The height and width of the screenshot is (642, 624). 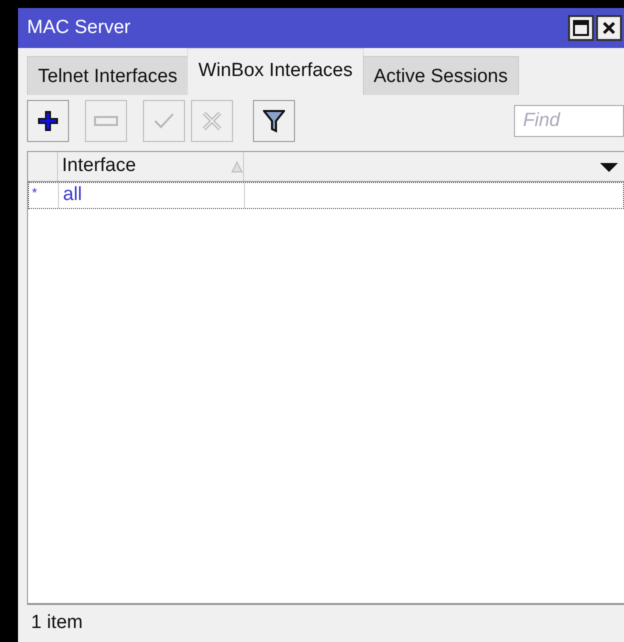 What do you see at coordinates (99, 166) in the screenshot?
I see `column-header: Interface` at bounding box center [99, 166].